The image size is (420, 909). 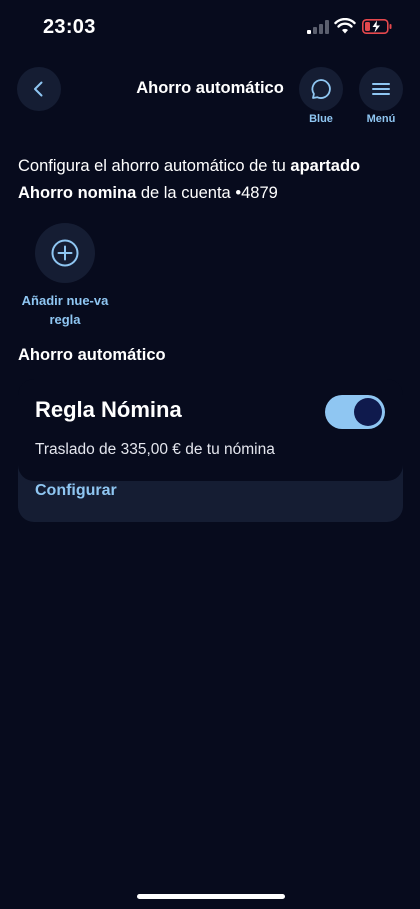 What do you see at coordinates (155, 449) in the screenshot?
I see `rule-description: Traslado de 335,00 € de tu nómina` at bounding box center [155, 449].